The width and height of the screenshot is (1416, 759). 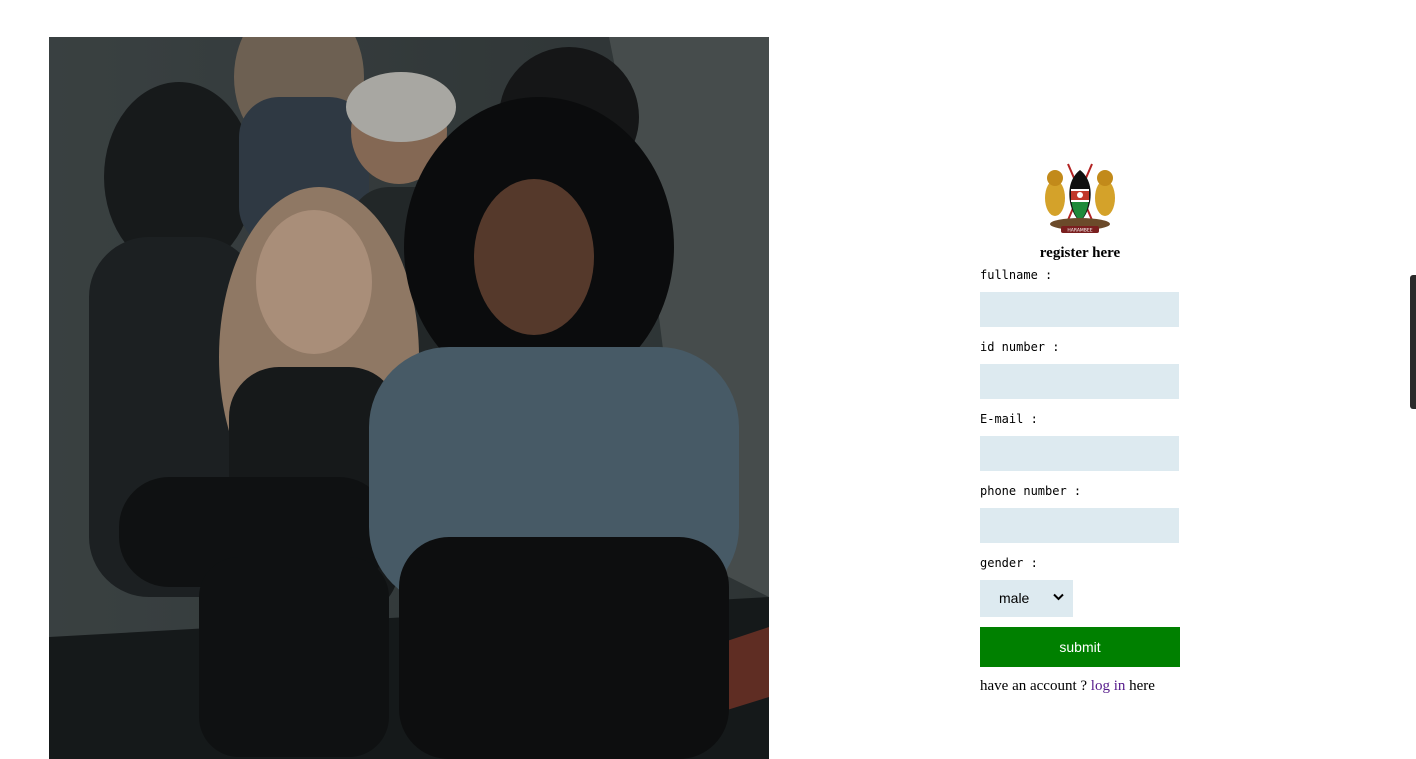 What do you see at coordinates (1079, 381) in the screenshot?
I see `id-number-input` at bounding box center [1079, 381].